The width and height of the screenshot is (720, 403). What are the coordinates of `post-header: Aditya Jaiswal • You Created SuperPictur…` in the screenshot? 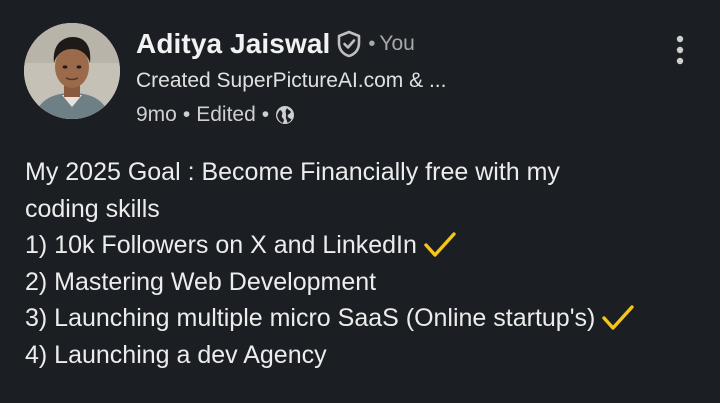 It's located at (291, 78).